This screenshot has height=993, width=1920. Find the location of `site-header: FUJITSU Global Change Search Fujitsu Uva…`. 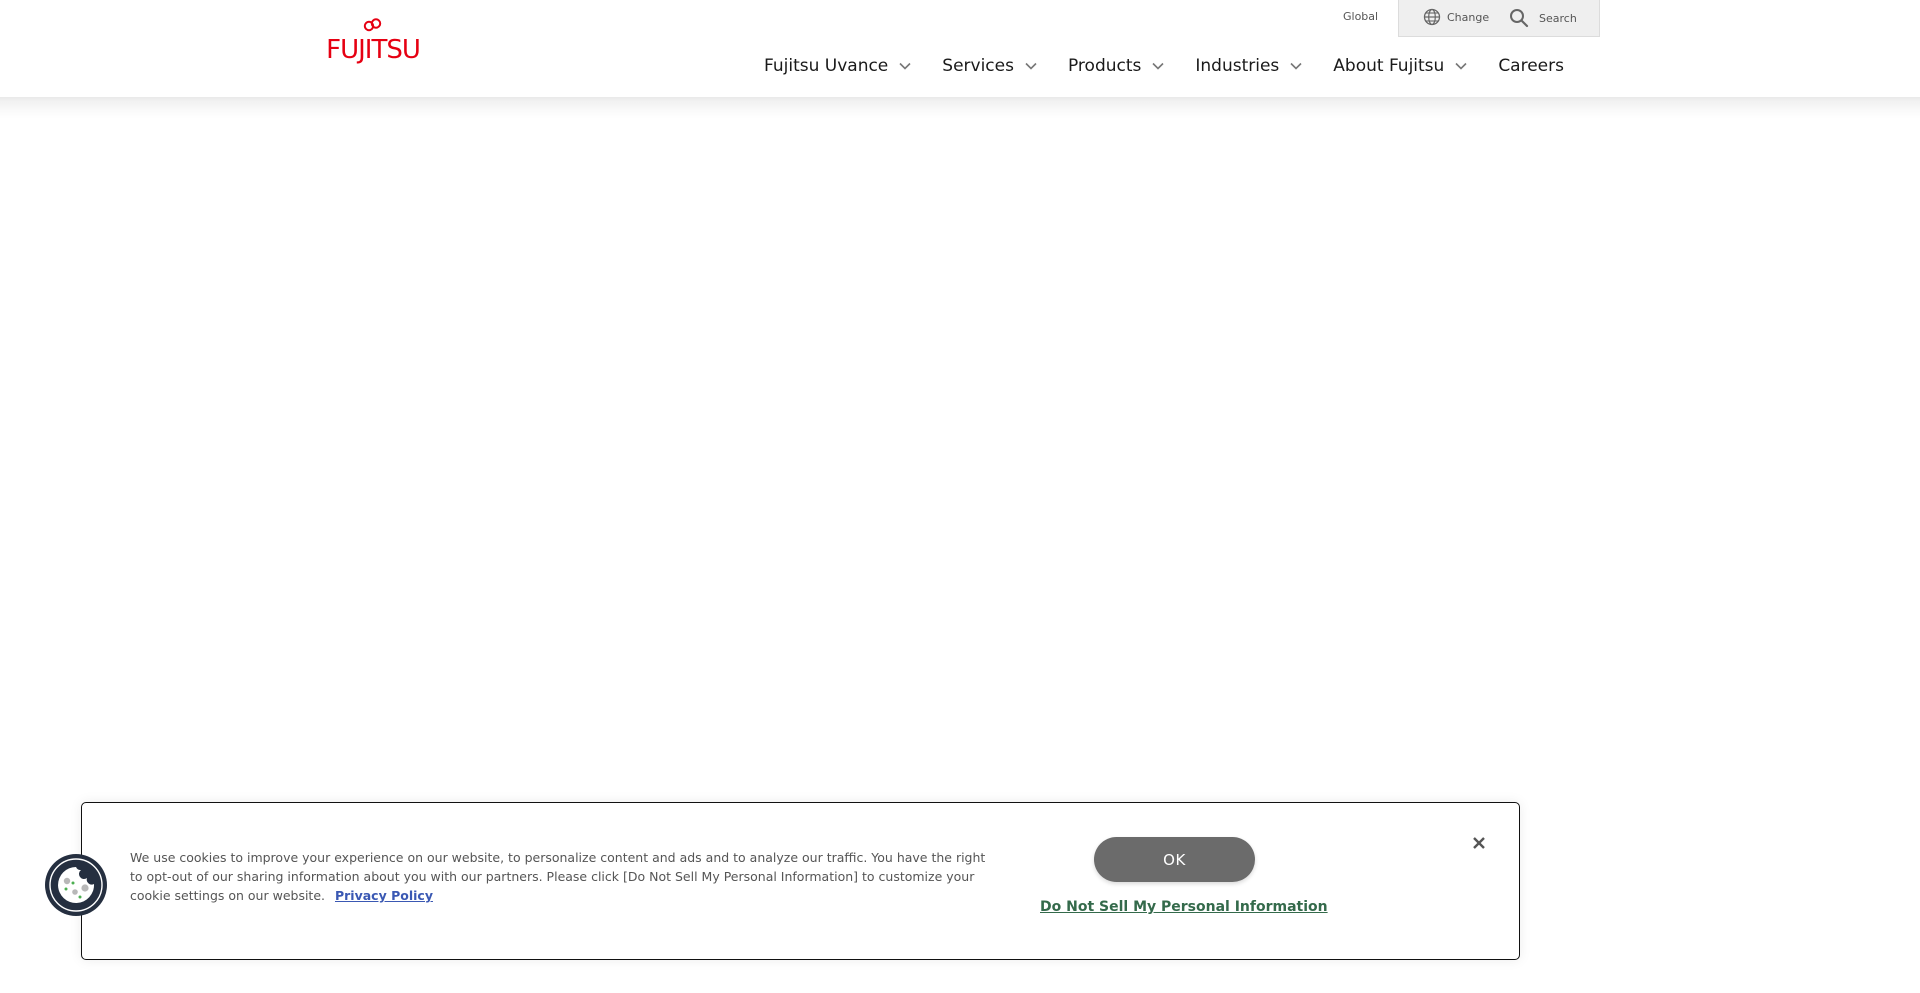

site-header: FUJITSU Global Change Search Fujitsu Uva… is located at coordinates (960, 48).